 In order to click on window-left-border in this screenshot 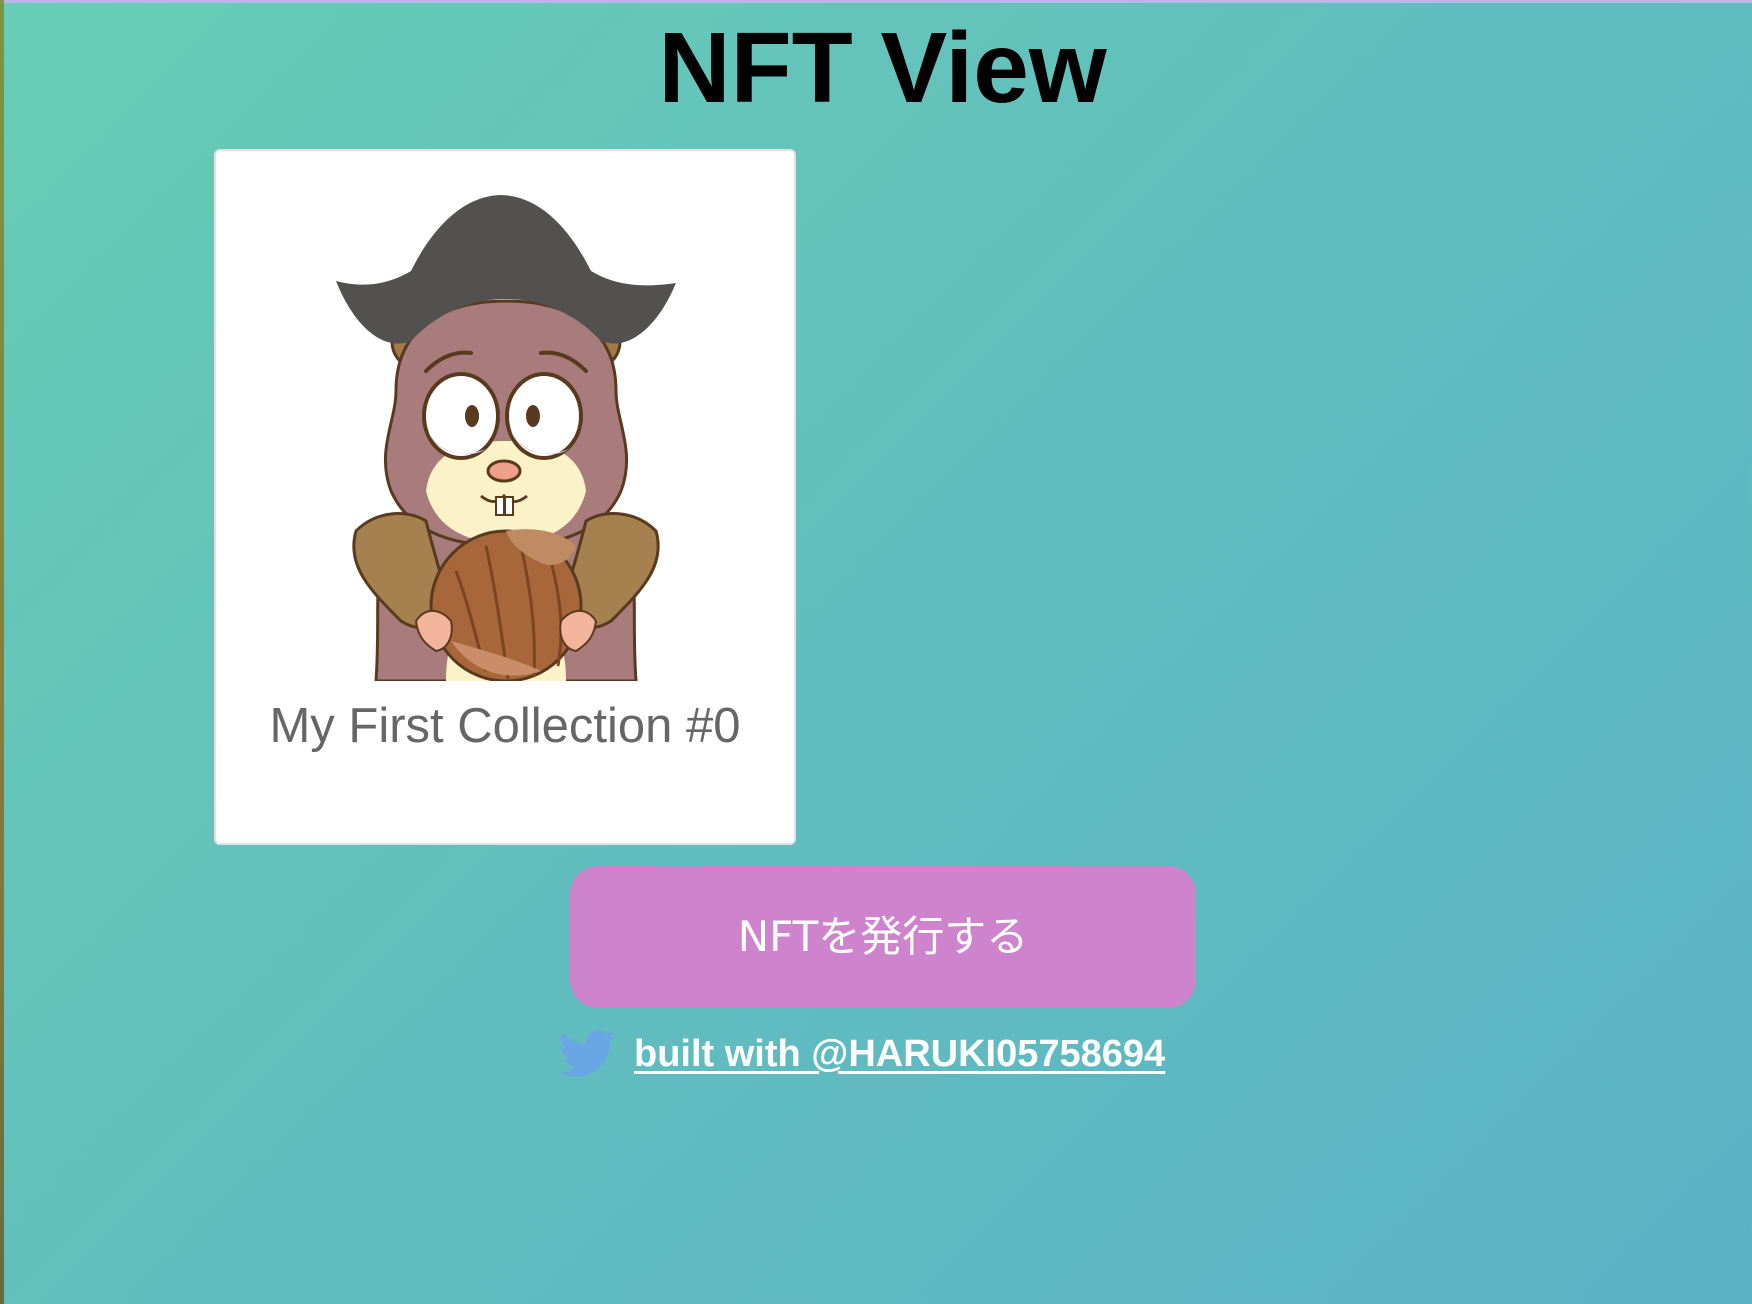, I will do `click(2, 652)`.